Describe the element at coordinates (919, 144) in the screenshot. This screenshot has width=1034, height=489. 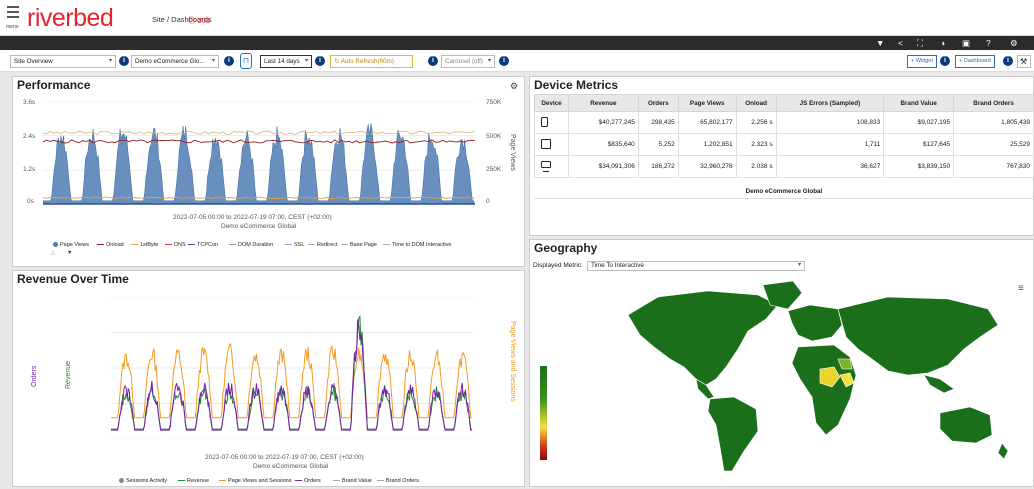
I see `table-cell: $127,645` at that location.